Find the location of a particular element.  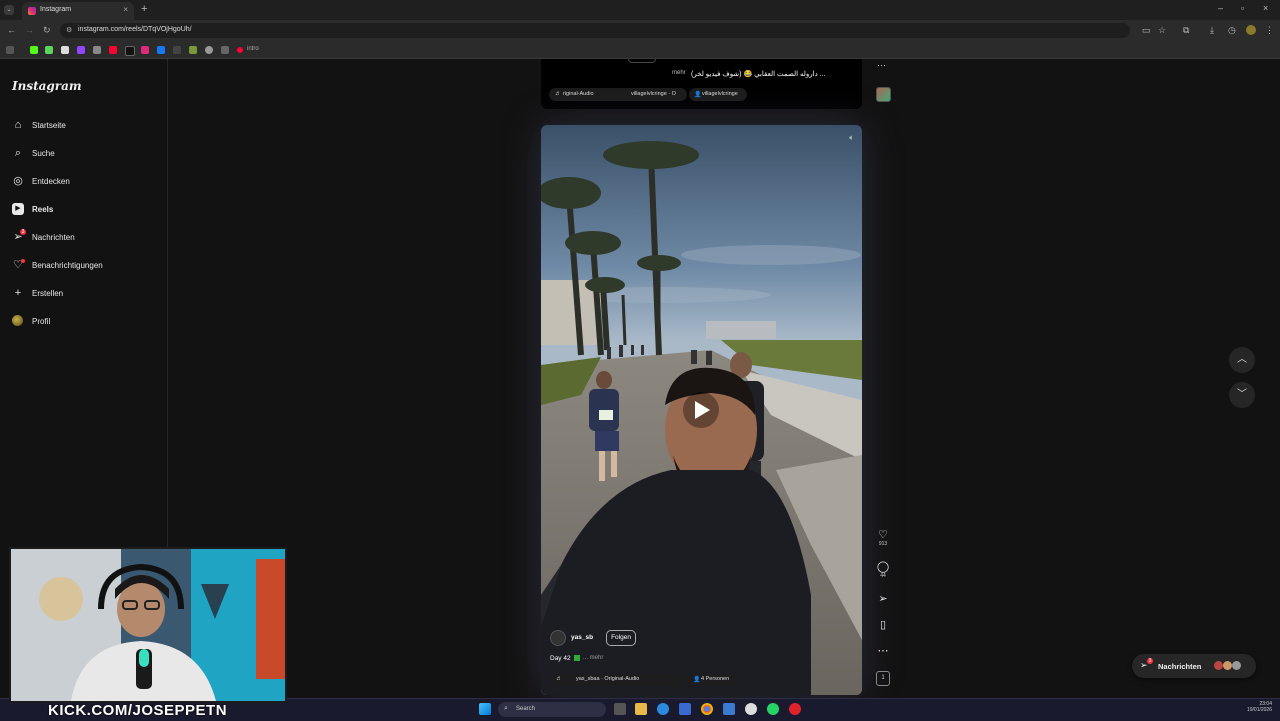

download-icon: ⤓ is located at coordinates (1212, 30).